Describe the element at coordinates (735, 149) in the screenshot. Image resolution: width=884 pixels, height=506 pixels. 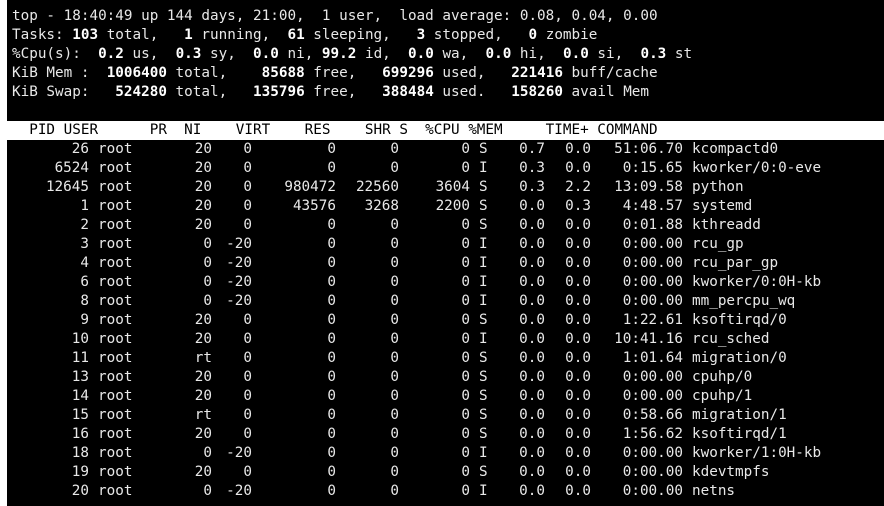
I see `cell-cmd: kcompactd0` at that location.